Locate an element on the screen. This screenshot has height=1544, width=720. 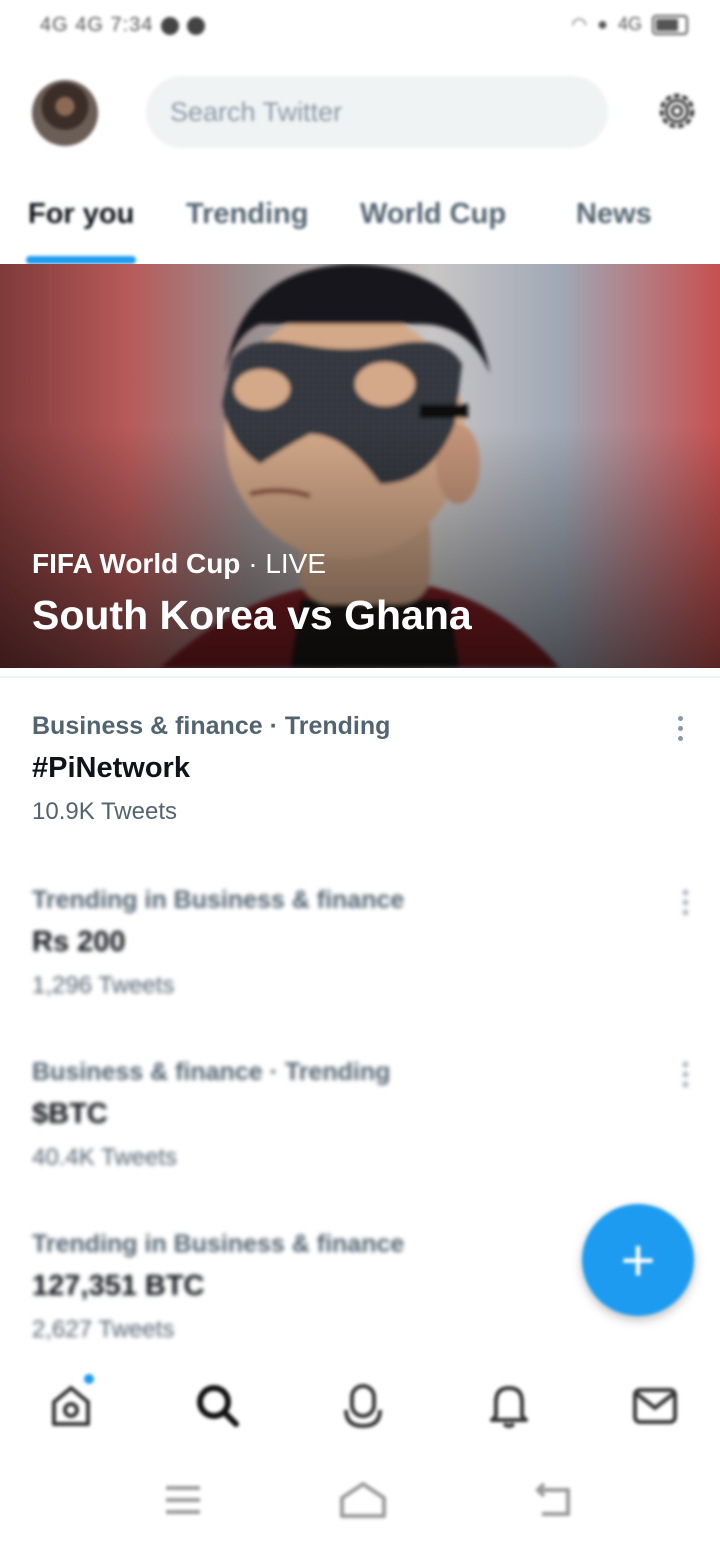
home-notification-dot is located at coordinates (89, 1379).